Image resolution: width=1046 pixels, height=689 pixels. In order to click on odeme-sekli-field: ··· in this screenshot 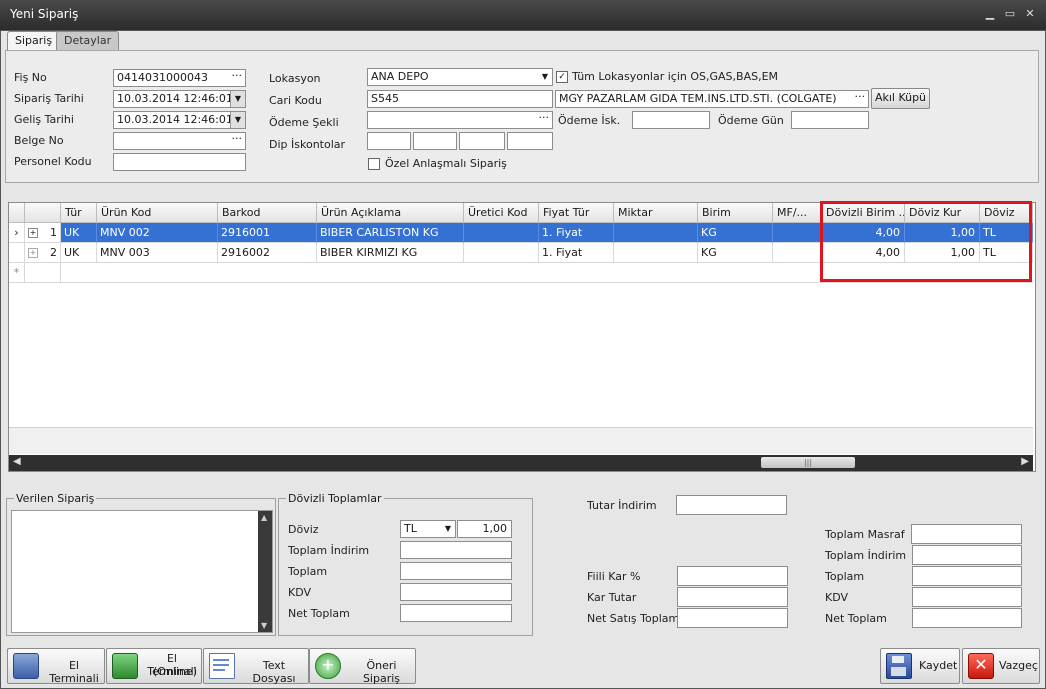, I will do `click(460, 120)`.